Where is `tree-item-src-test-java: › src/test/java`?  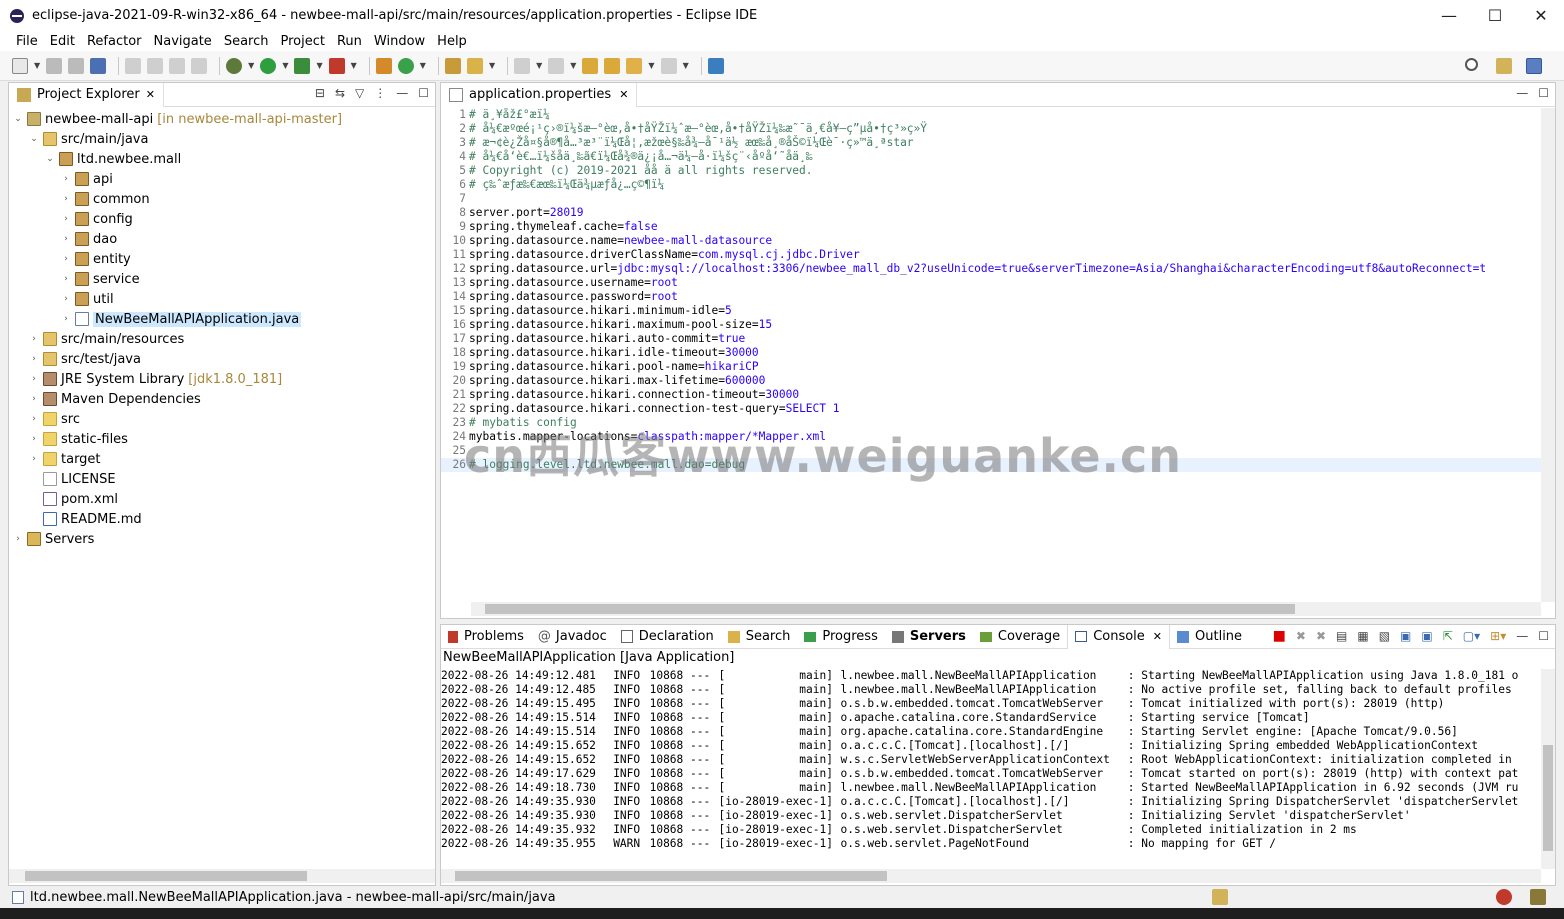 tree-item-src-test-java: › src/test/java is located at coordinates (222, 359).